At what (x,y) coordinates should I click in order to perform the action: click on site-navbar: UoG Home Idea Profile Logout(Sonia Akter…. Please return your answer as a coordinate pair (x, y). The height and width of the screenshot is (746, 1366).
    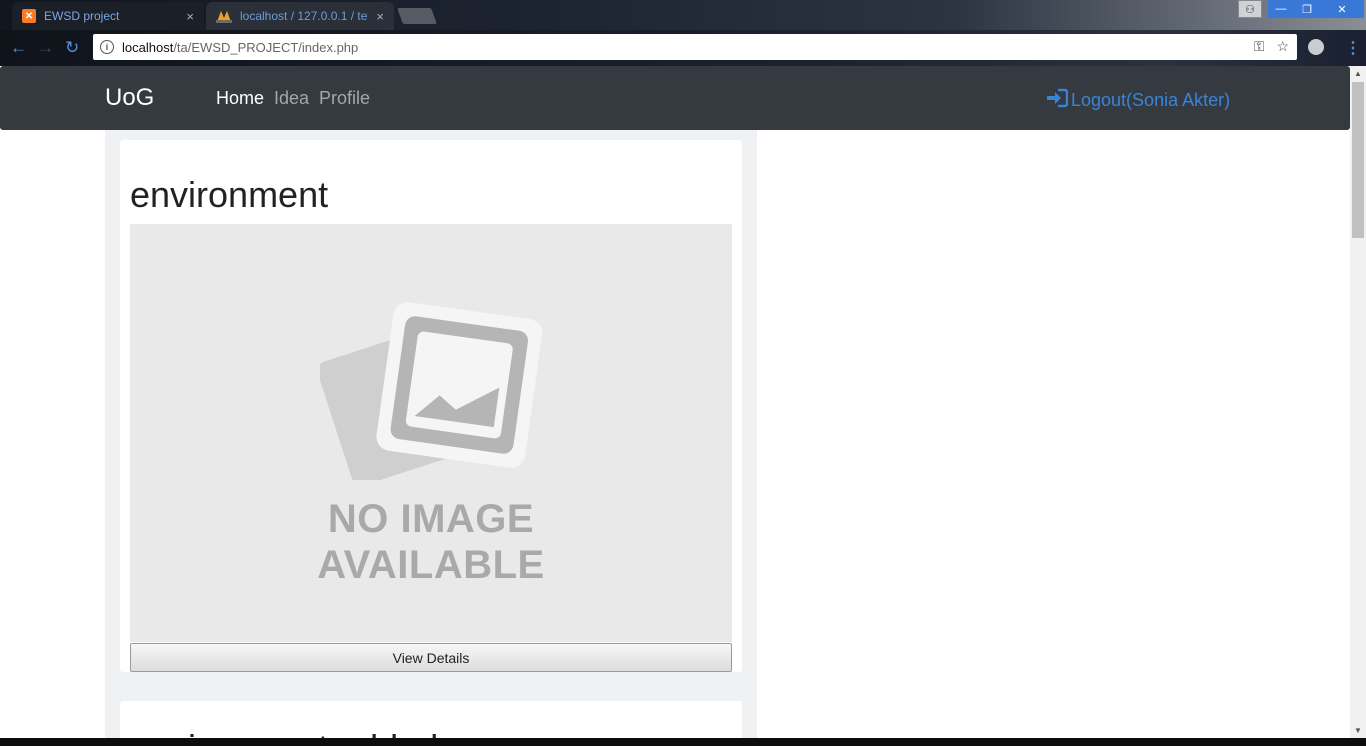
    Looking at the image, I should click on (675, 98).